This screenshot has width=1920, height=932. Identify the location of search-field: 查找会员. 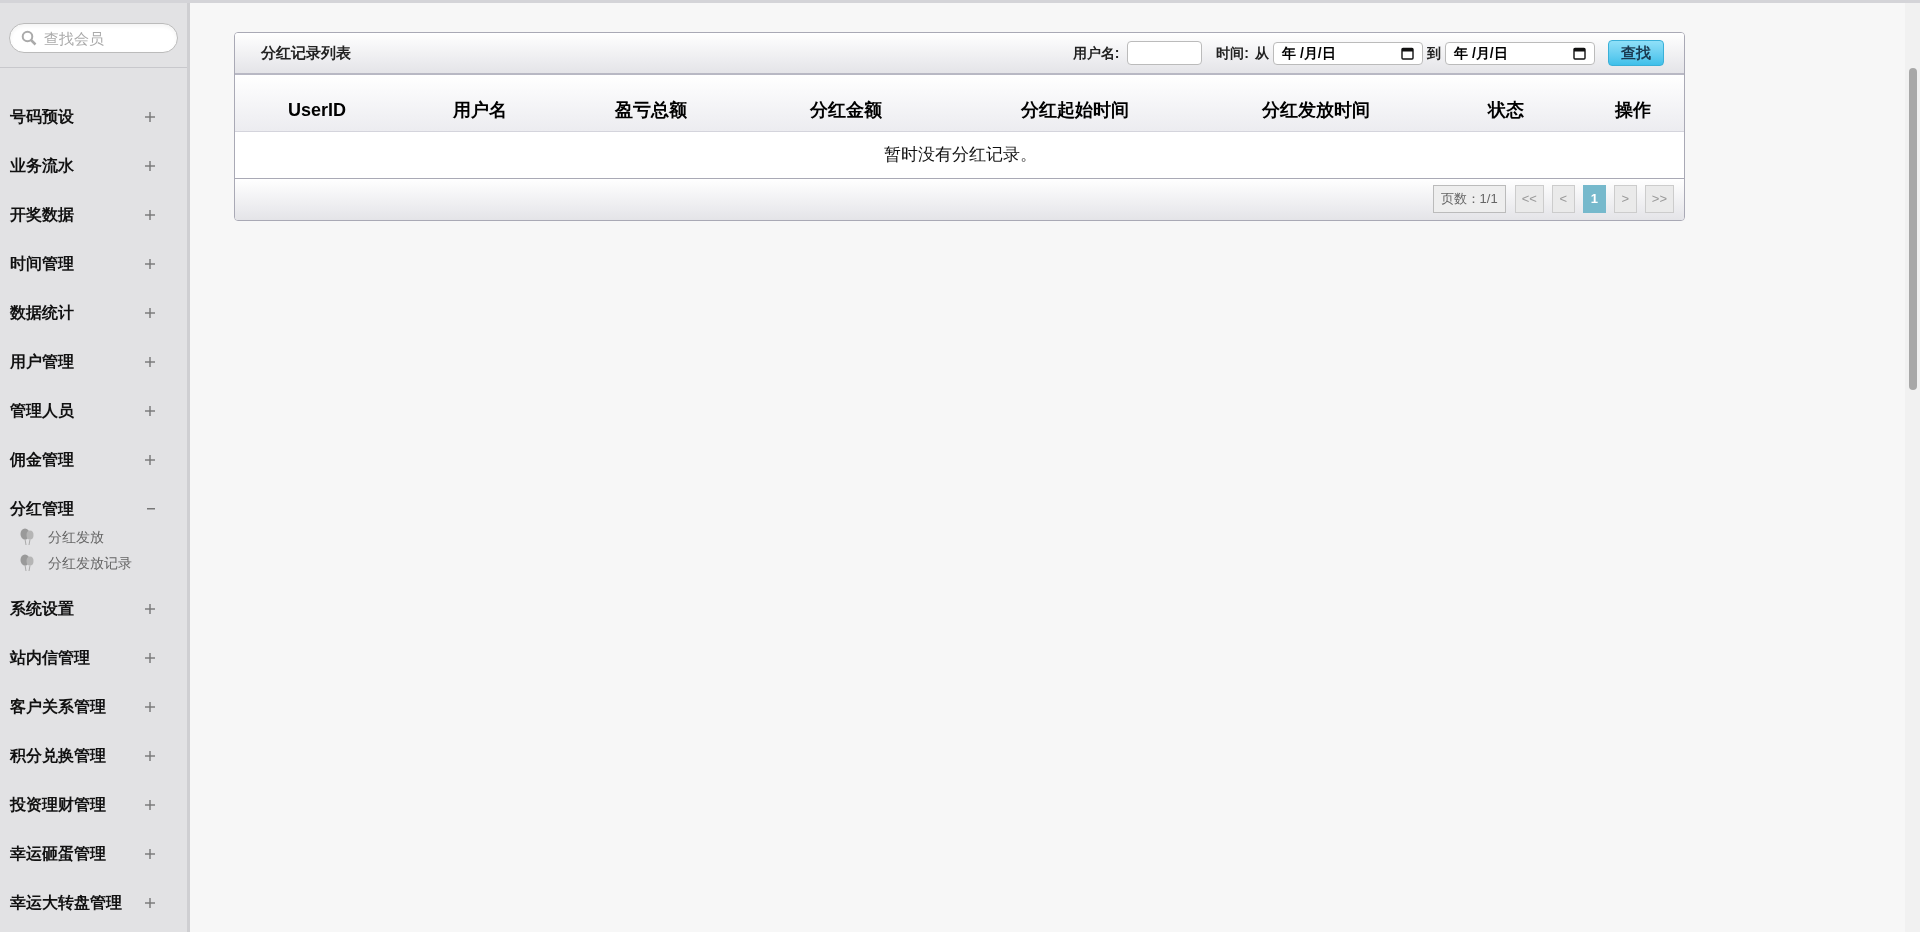
(93, 38).